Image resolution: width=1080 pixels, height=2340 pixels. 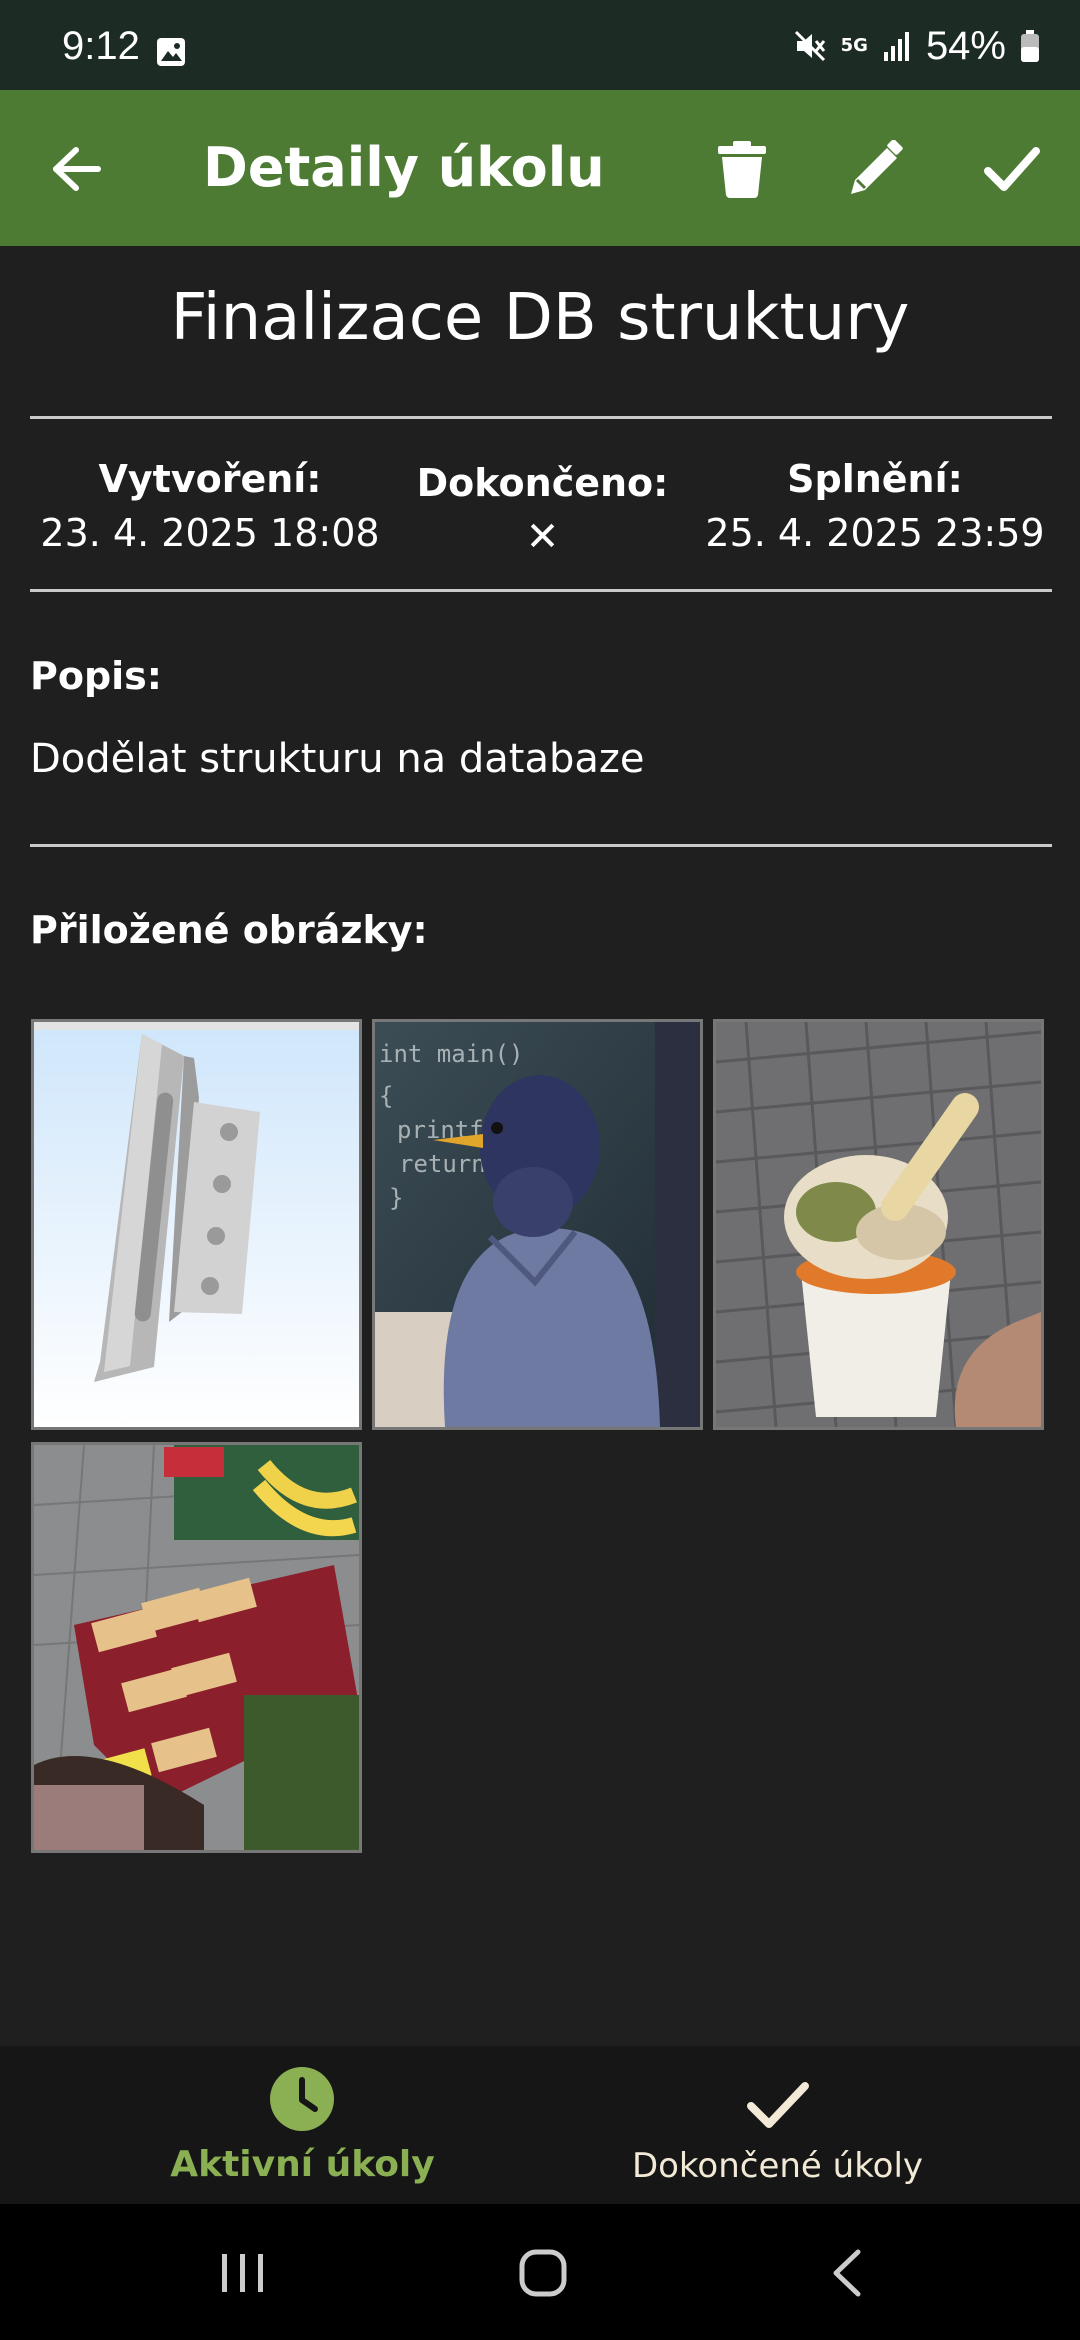 I want to click on signal-icon, so click(x=896, y=46).